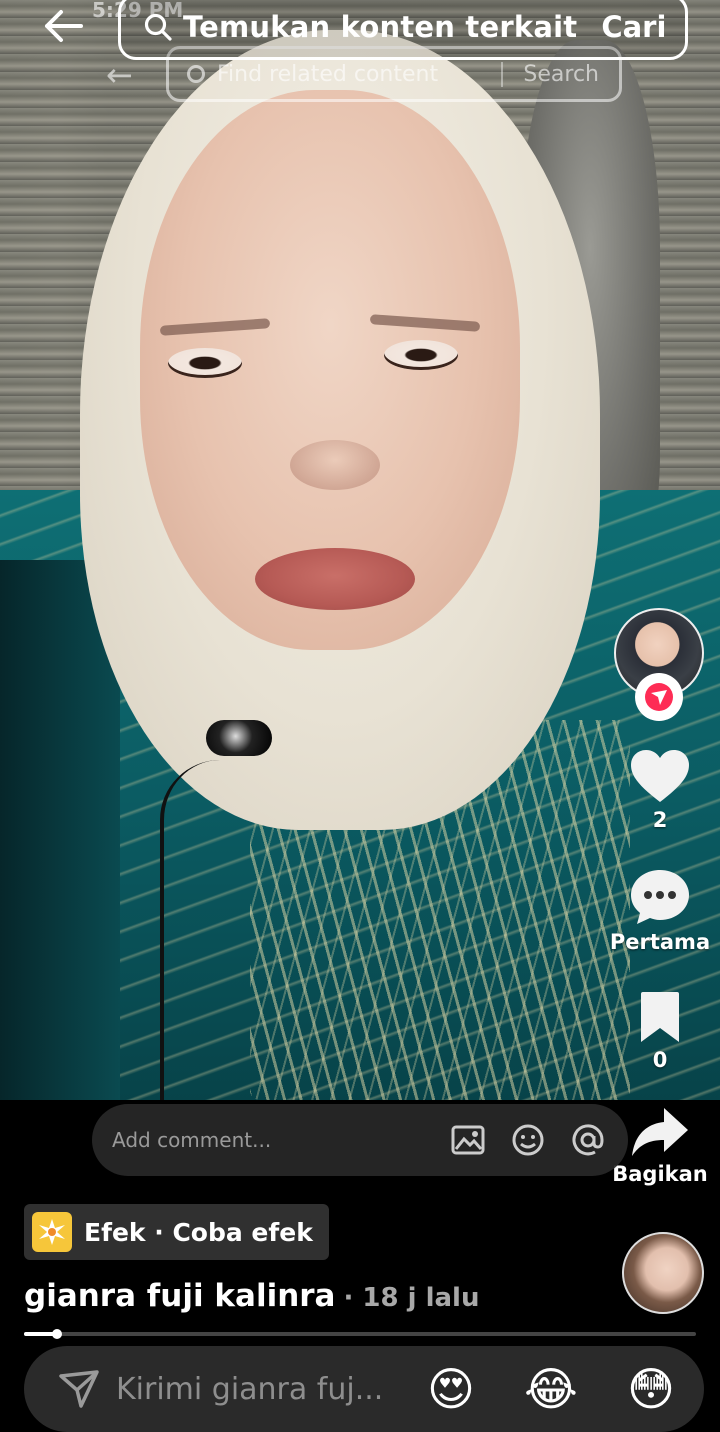 The width and height of the screenshot is (720, 1432). Describe the element at coordinates (528, 1140) in the screenshot. I see `emoji-sticker-icon` at that location.